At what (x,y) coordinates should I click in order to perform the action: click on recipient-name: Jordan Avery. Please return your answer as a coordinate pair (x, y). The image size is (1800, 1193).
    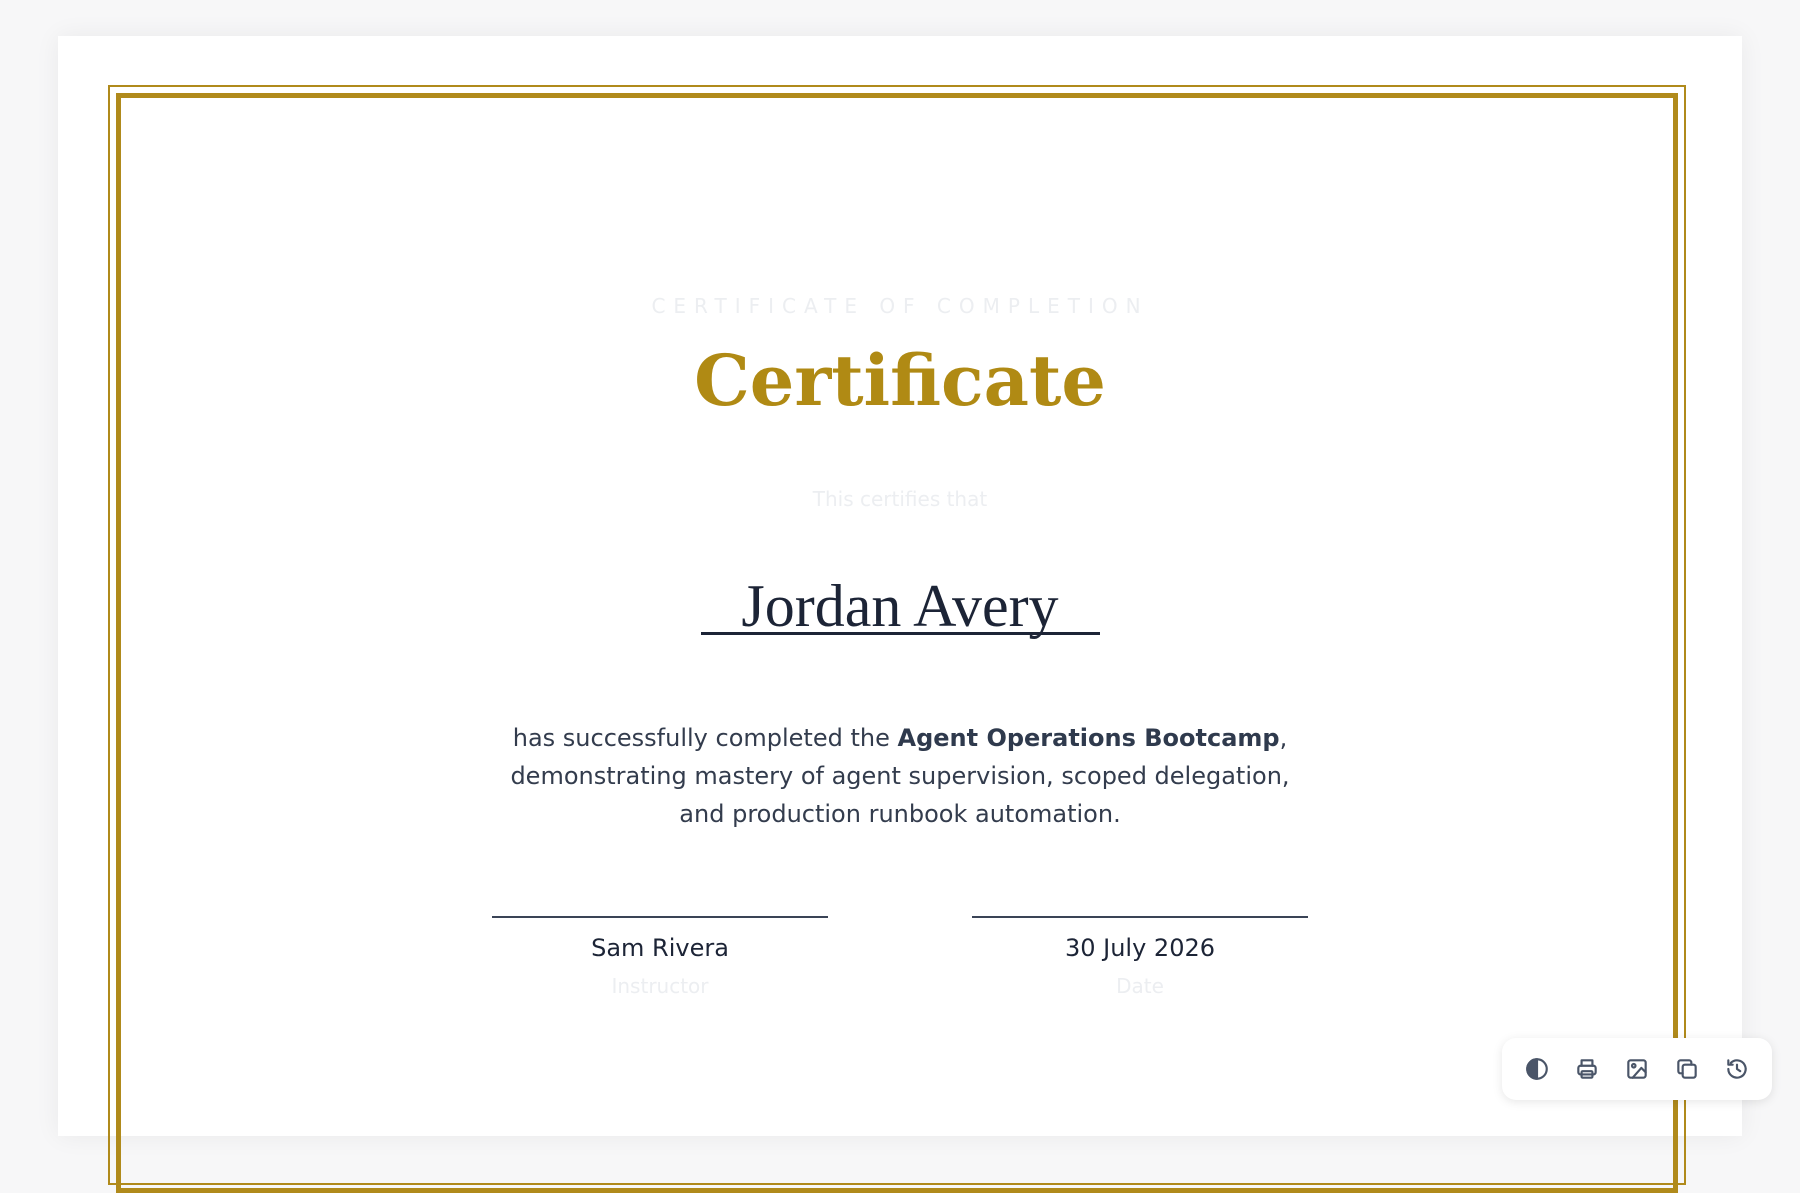
    Looking at the image, I should click on (900, 606).